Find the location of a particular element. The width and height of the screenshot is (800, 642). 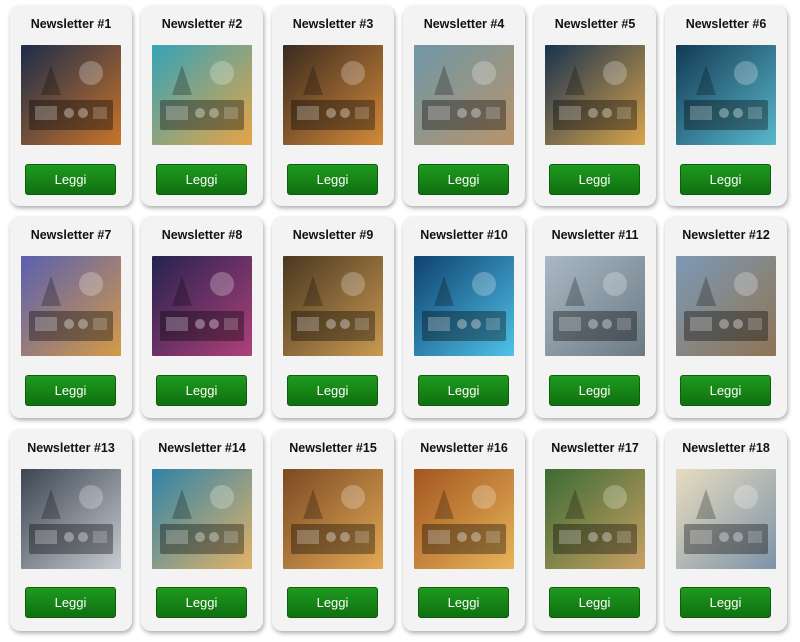

newsletter-card: Newsletter #12 Leggi is located at coordinates (726, 317).